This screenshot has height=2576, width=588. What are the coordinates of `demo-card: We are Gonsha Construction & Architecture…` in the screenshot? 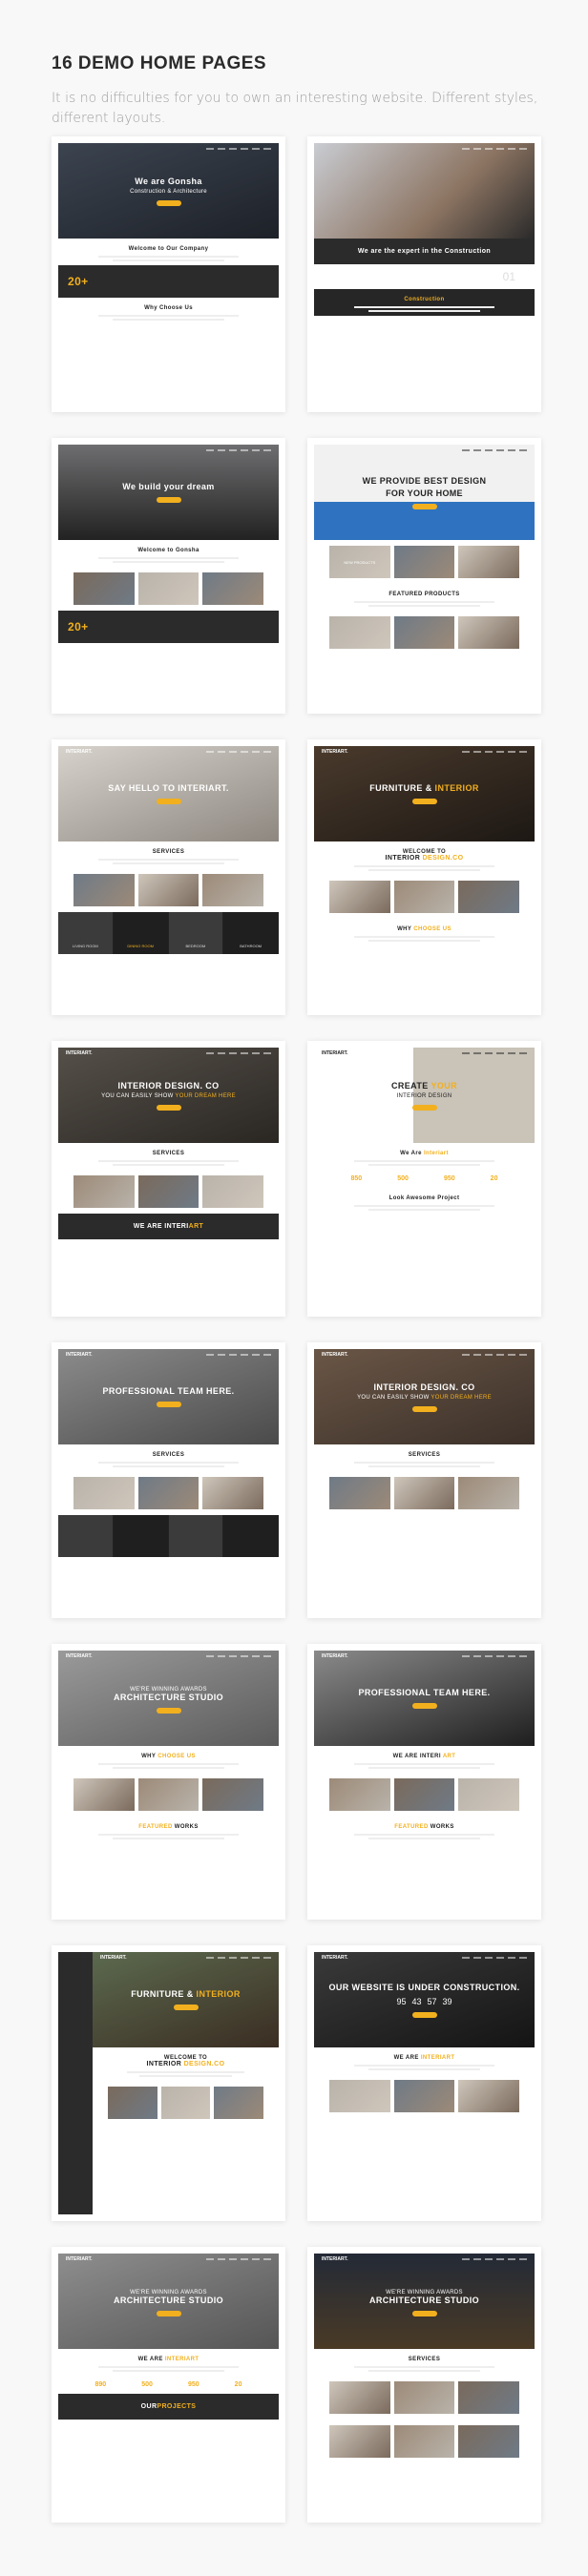 It's located at (169, 274).